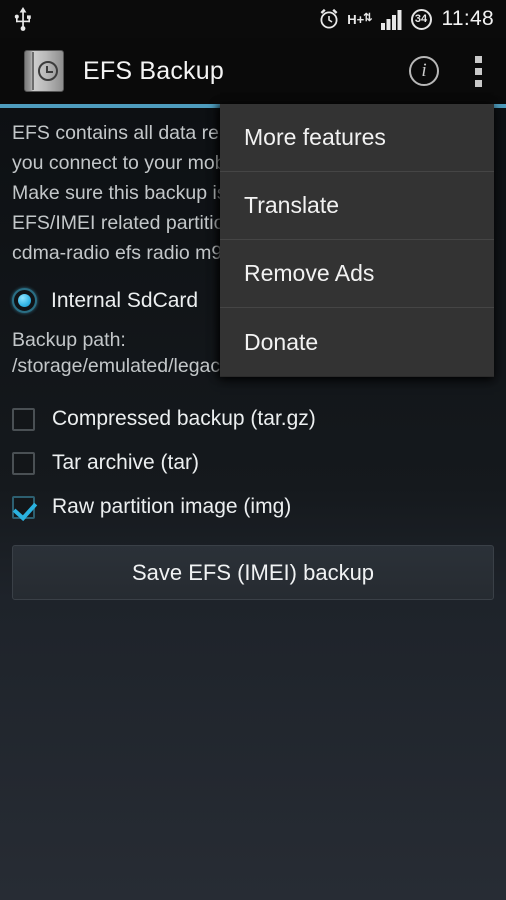  What do you see at coordinates (23, 507) in the screenshot?
I see `checkbox-icon-checked` at bounding box center [23, 507].